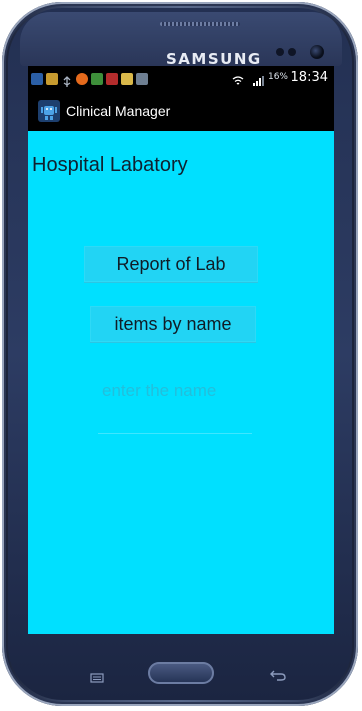  I want to click on android-icon, so click(49, 111).